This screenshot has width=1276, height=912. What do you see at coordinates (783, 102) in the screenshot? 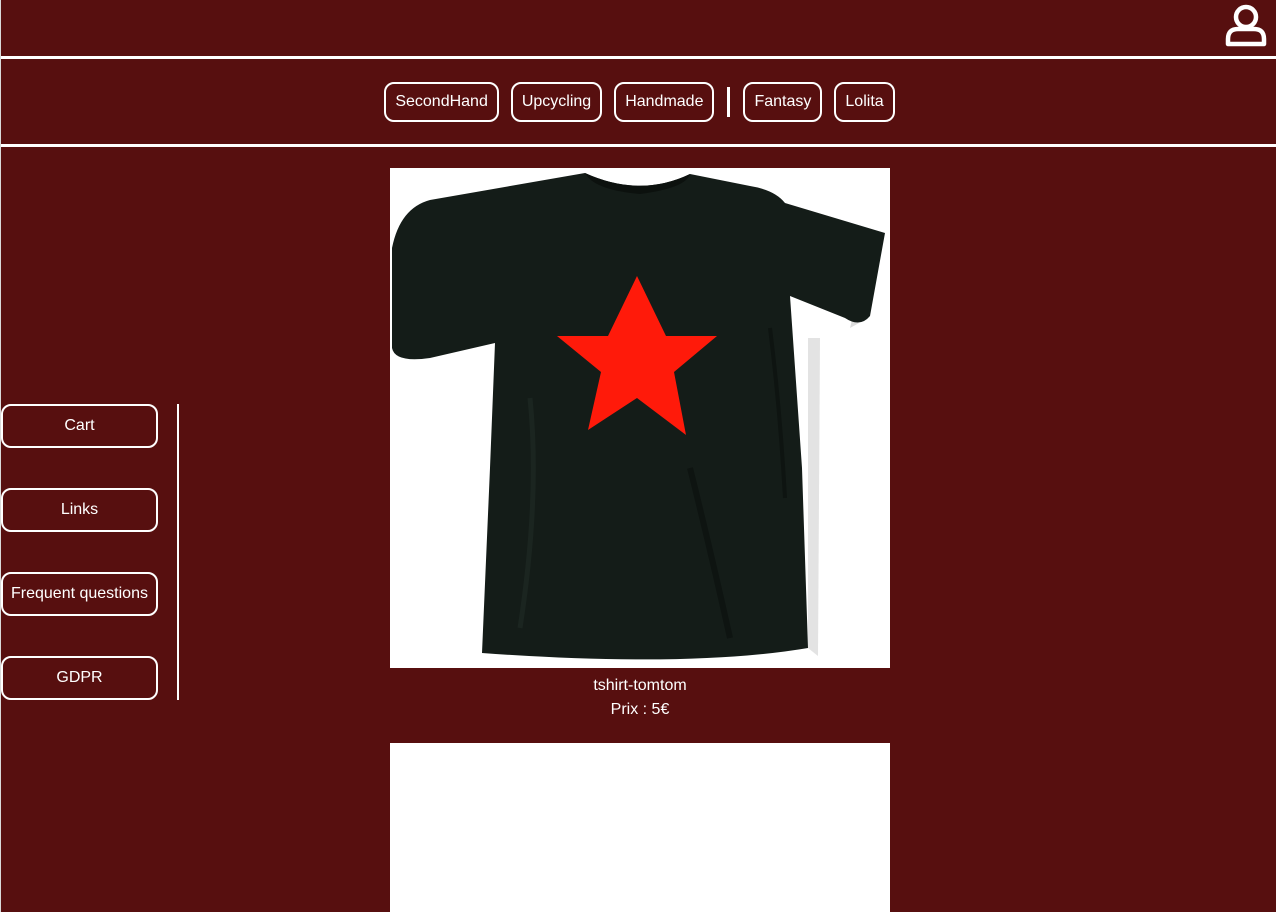
I see `category-fantasy-button: Fantasy` at bounding box center [783, 102].